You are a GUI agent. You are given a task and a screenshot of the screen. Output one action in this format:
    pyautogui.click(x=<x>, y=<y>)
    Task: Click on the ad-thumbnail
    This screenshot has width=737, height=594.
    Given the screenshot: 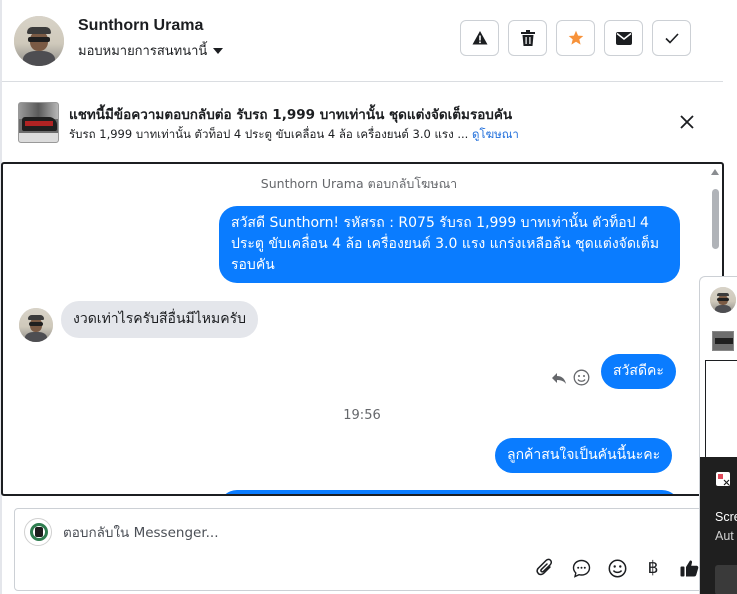 What is the action you would take?
    pyautogui.click(x=38, y=122)
    